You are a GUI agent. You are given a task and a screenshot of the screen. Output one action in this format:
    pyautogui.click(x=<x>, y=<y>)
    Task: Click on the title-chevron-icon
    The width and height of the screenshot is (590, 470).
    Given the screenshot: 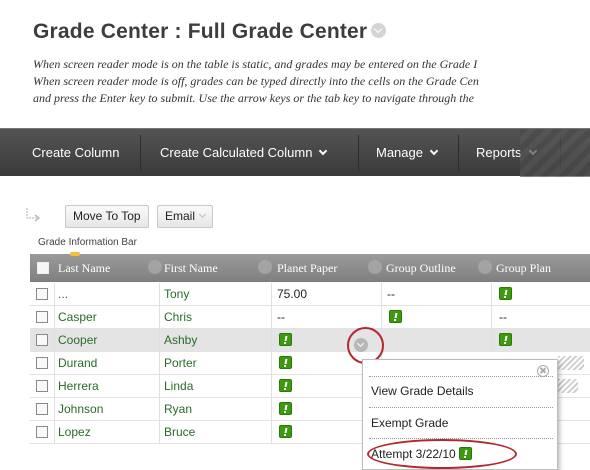 What is the action you would take?
    pyautogui.click(x=379, y=30)
    